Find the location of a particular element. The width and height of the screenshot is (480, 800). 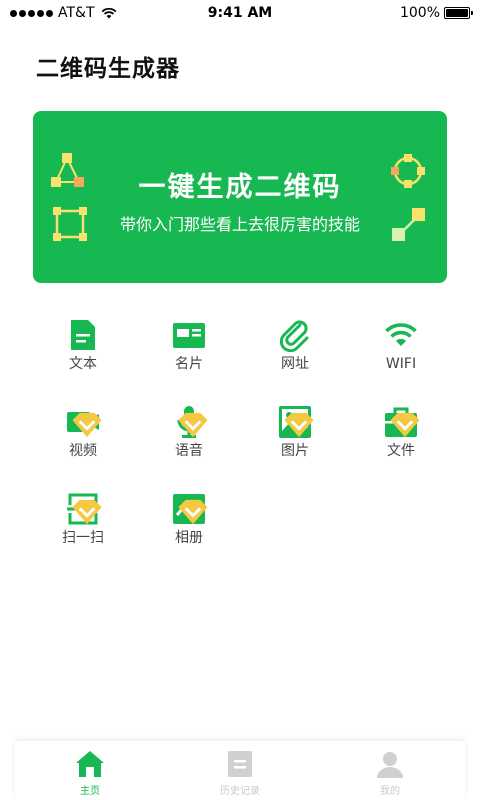

microphone-icon is located at coordinates (190, 422).